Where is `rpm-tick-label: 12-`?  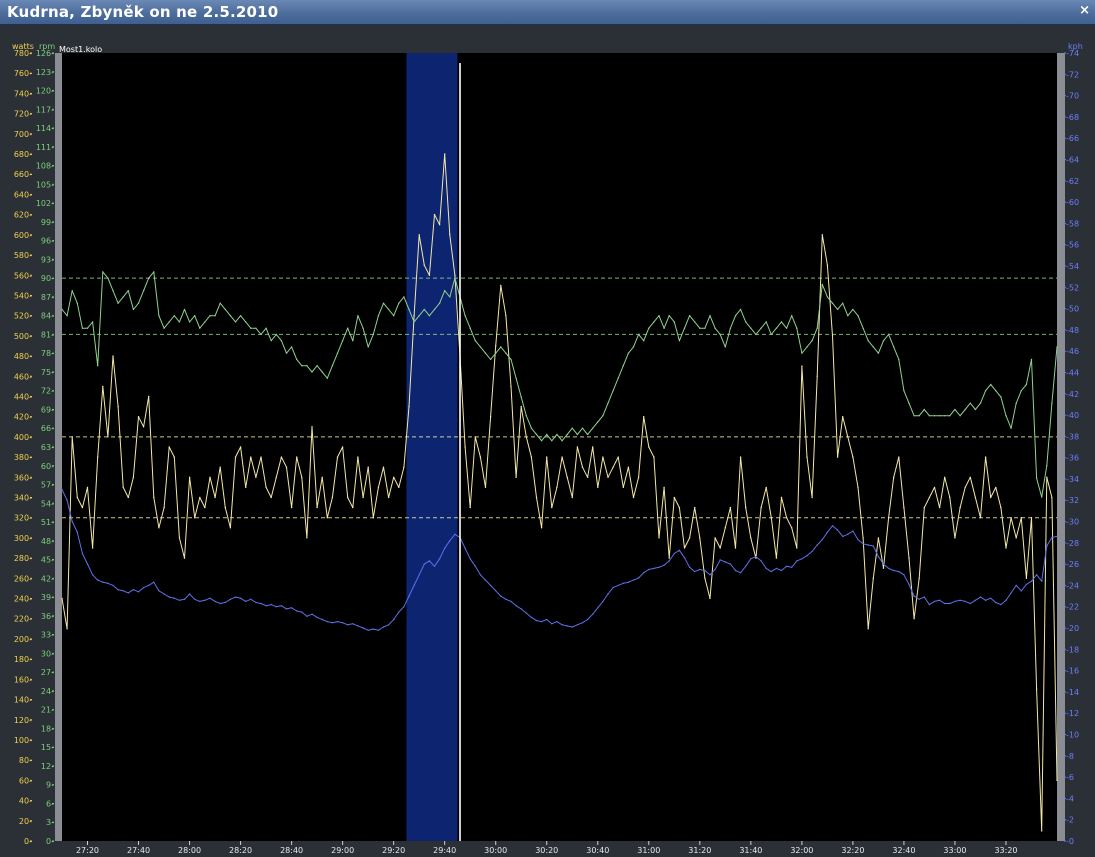 rpm-tick-label: 12- is located at coordinates (47, 766).